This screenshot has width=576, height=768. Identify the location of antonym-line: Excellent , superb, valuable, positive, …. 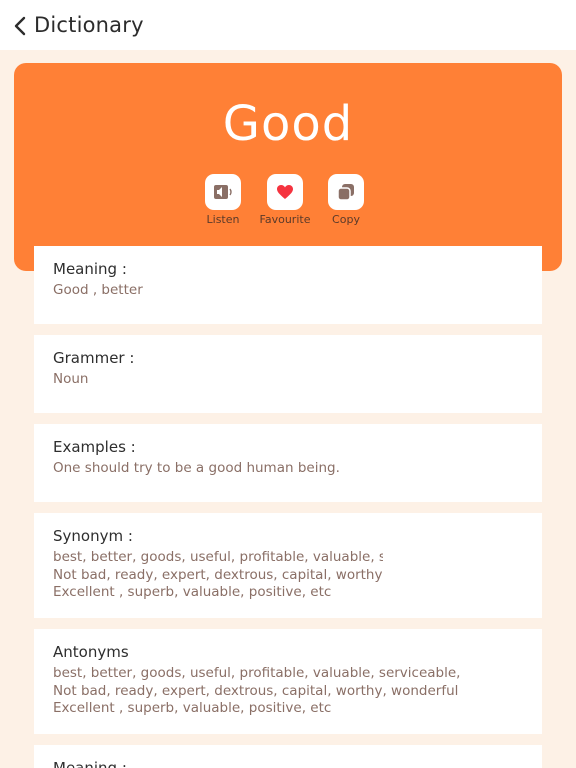
(192, 708).